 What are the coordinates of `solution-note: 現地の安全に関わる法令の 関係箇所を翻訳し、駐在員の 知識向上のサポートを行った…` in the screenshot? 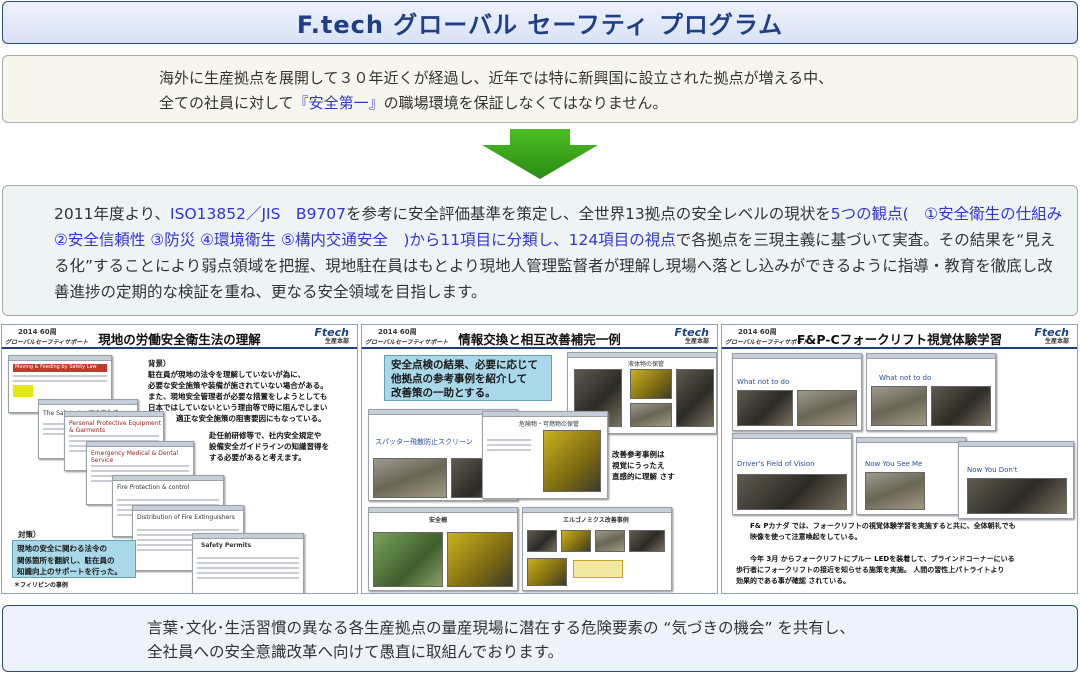 It's located at (74, 559).